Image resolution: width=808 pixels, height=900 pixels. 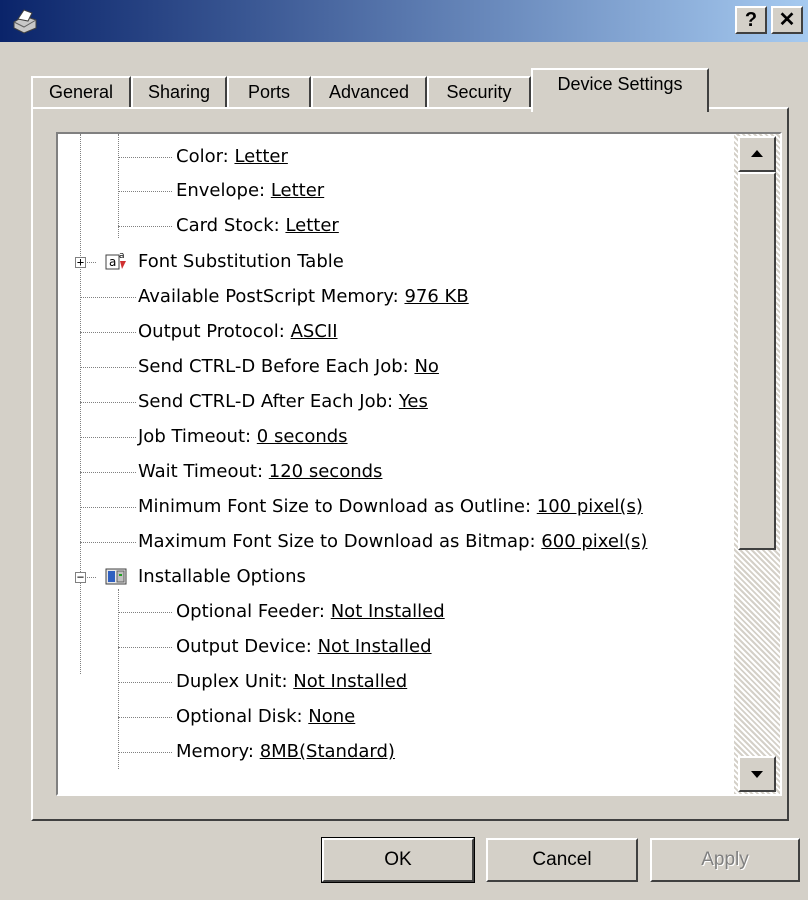 I want to click on tree-item-job-timeout: Job Timeout: 0 seconds, so click(x=243, y=437).